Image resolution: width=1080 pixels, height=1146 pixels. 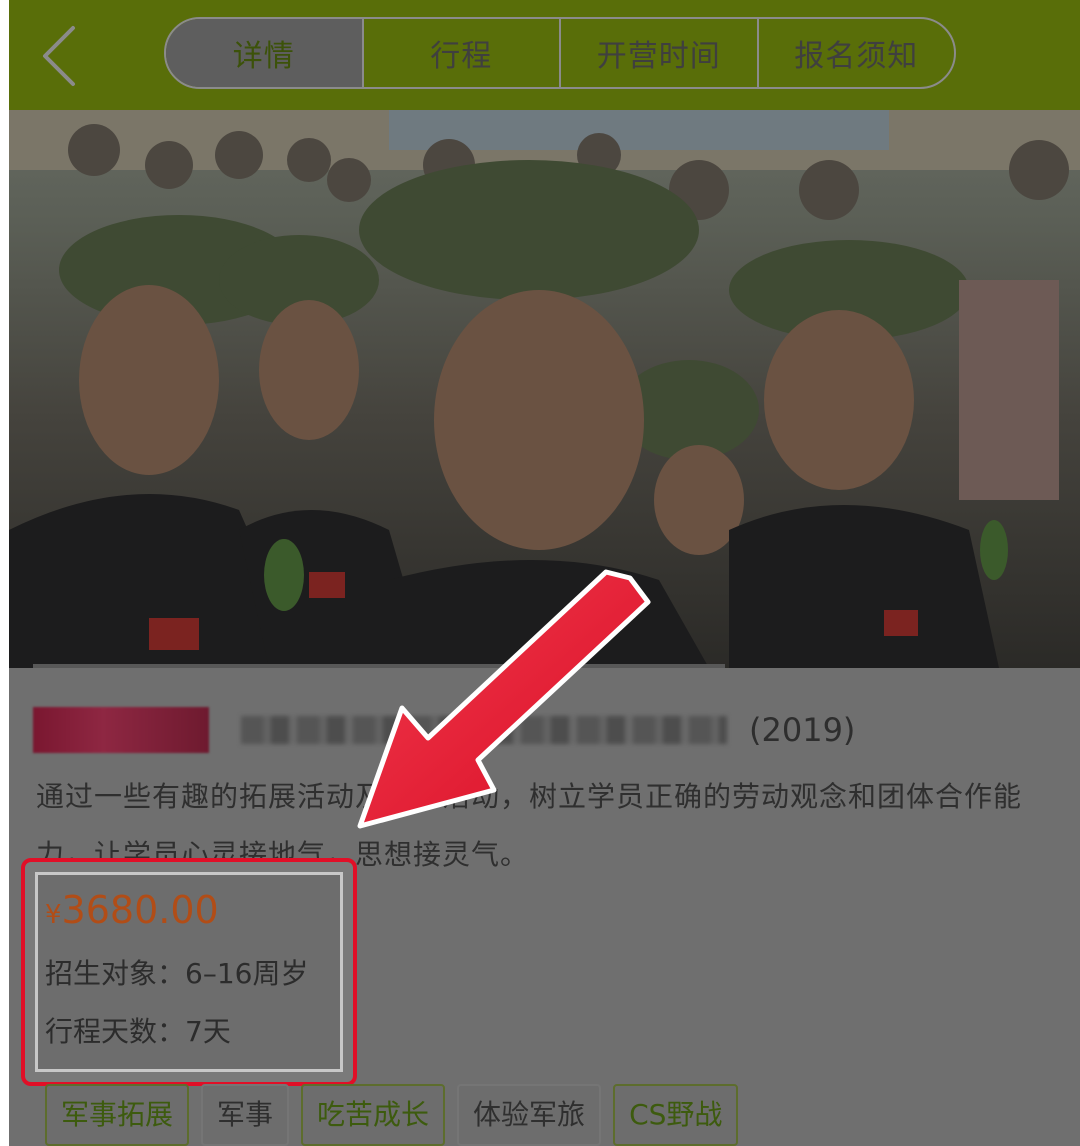 What do you see at coordinates (802, 730) in the screenshot?
I see `title-year: (2019)` at bounding box center [802, 730].